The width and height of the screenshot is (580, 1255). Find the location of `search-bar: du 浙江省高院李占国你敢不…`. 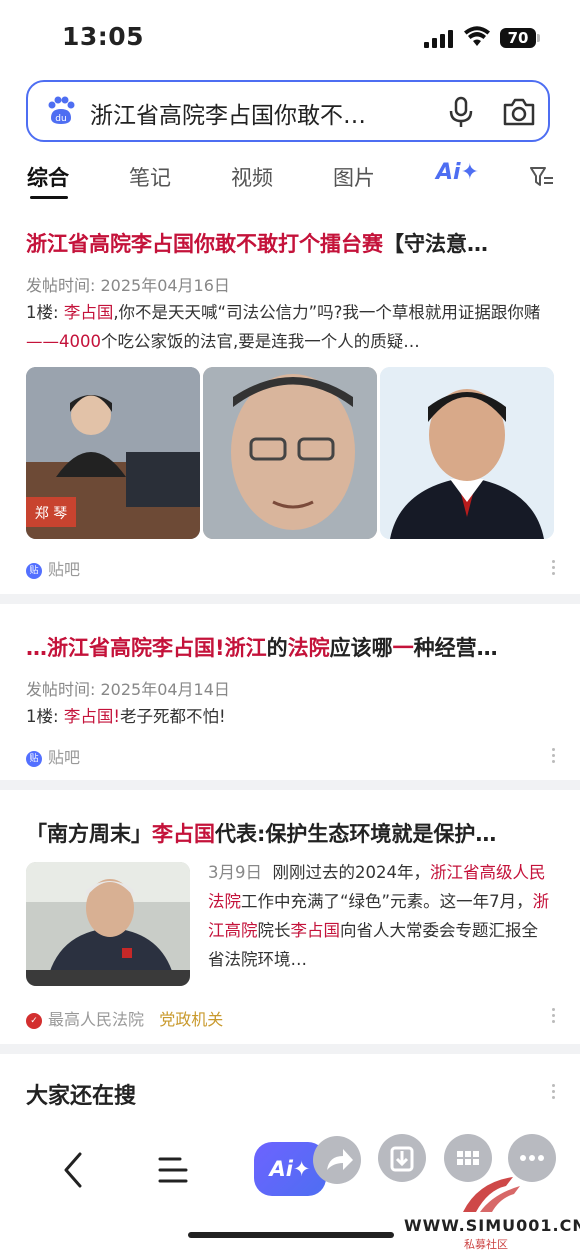

search-bar: du 浙江省高院李占国你敢不… is located at coordinates (288, 111).